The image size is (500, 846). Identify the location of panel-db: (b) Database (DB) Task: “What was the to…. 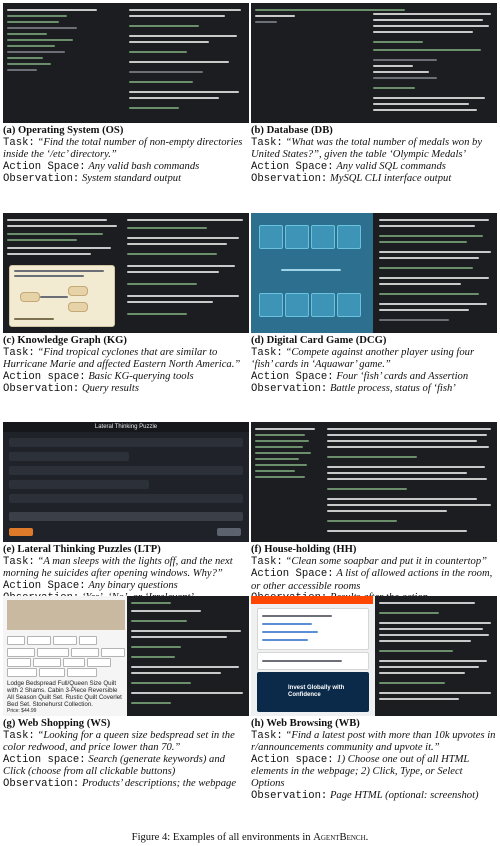
(374, 94).